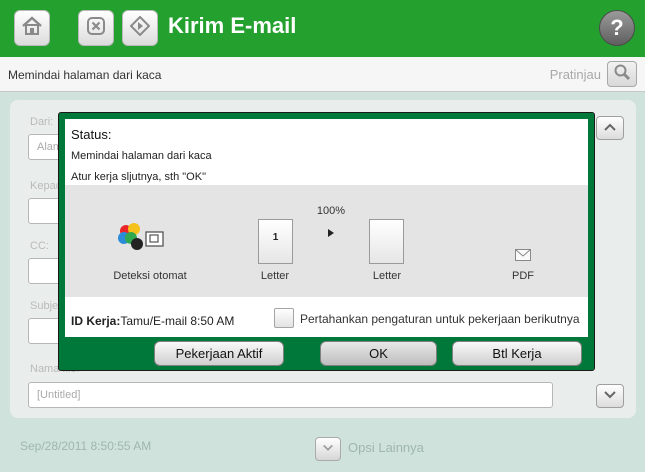  I want to click on start-button, so click(140, 28).